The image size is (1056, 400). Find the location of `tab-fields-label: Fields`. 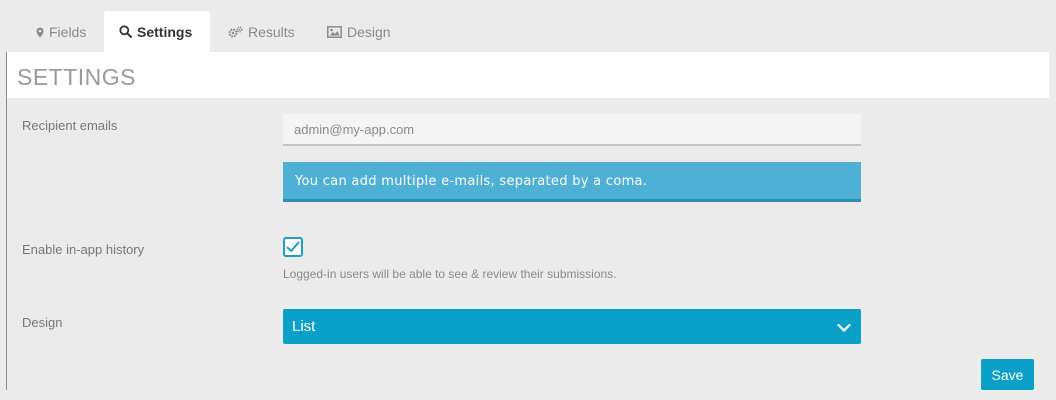

tab-fields-label: Fields is located at coordinates (68, 32).